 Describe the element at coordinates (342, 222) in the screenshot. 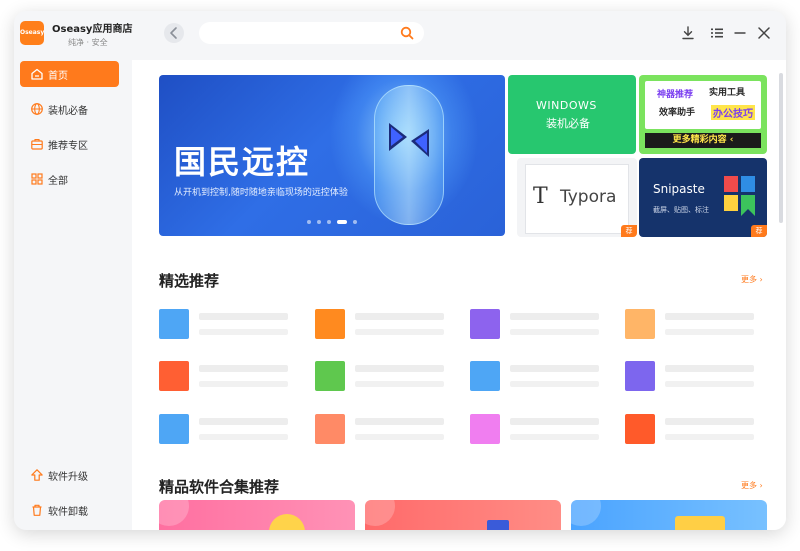

I see `carousel-dot-active` at that location.